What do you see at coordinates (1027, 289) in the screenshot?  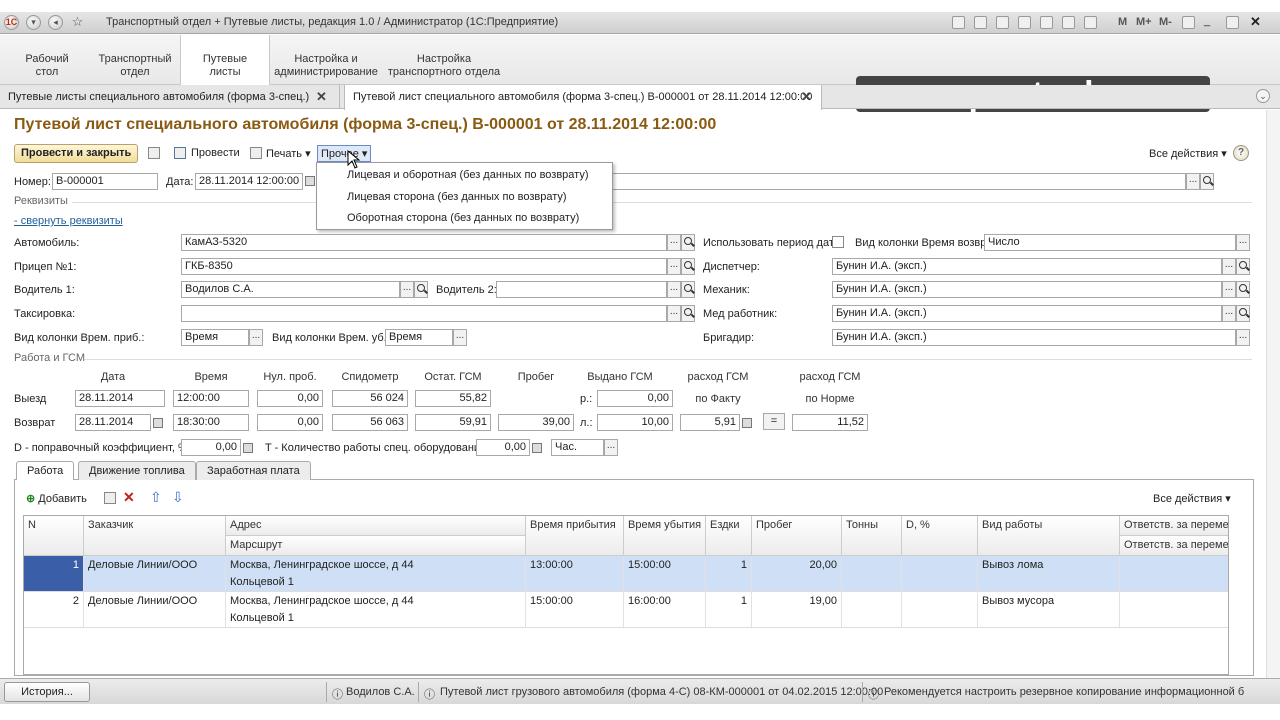 I see `mechanic-field: Бунин И.А. (эксп.)` at bounding box center [1027, 289].